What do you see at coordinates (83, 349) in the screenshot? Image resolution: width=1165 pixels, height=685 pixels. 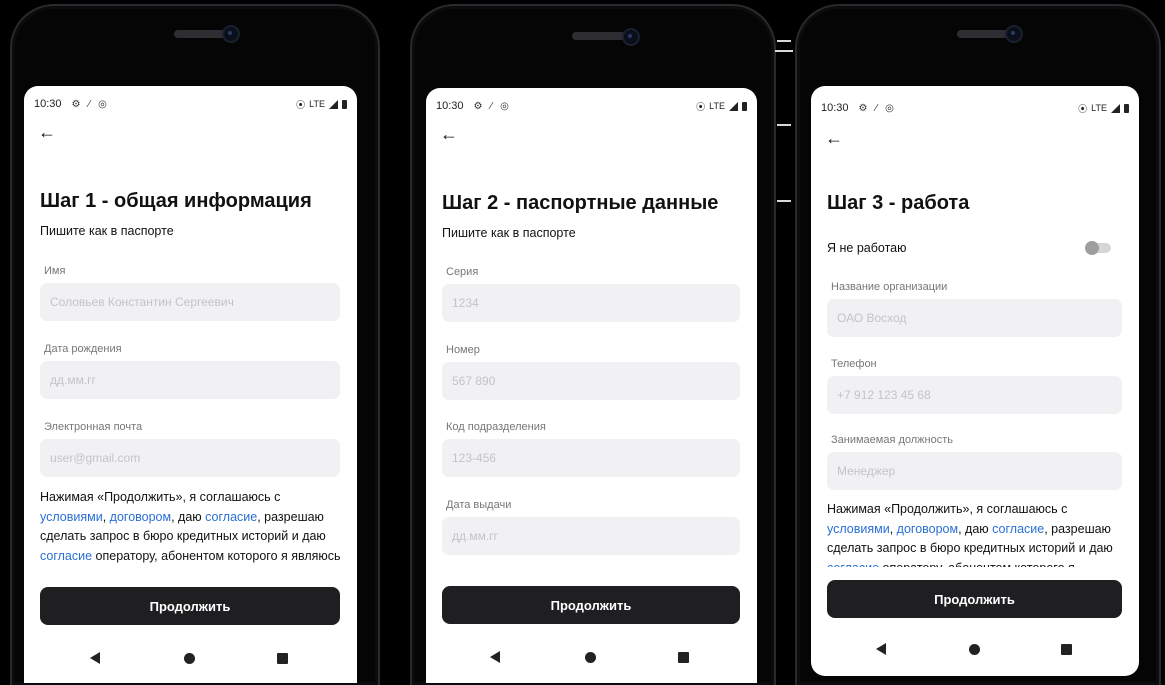 I see `field-label-birthdate: Дата рождения` at bounding box center [83, 349].